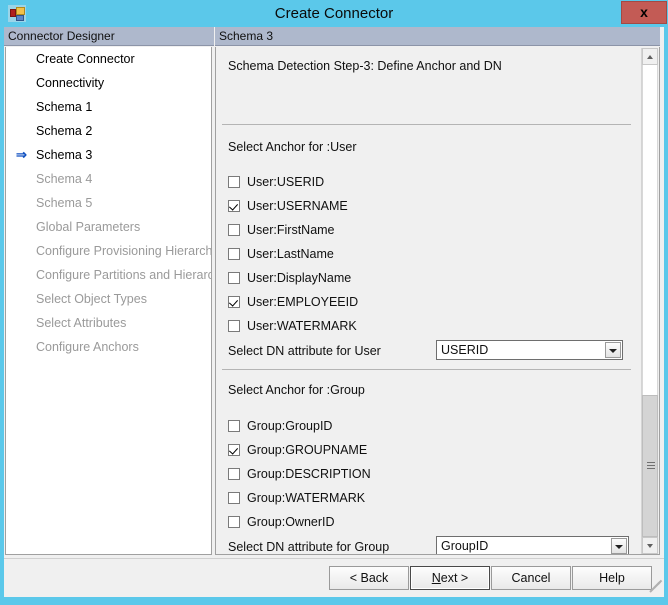 The height and width of the screenshot is (605, 668). What do you see at coordinates (91, 299) in the screenshot?
I see `sidebar-item-label: Select Object Types` at bounding box center [91, 299].